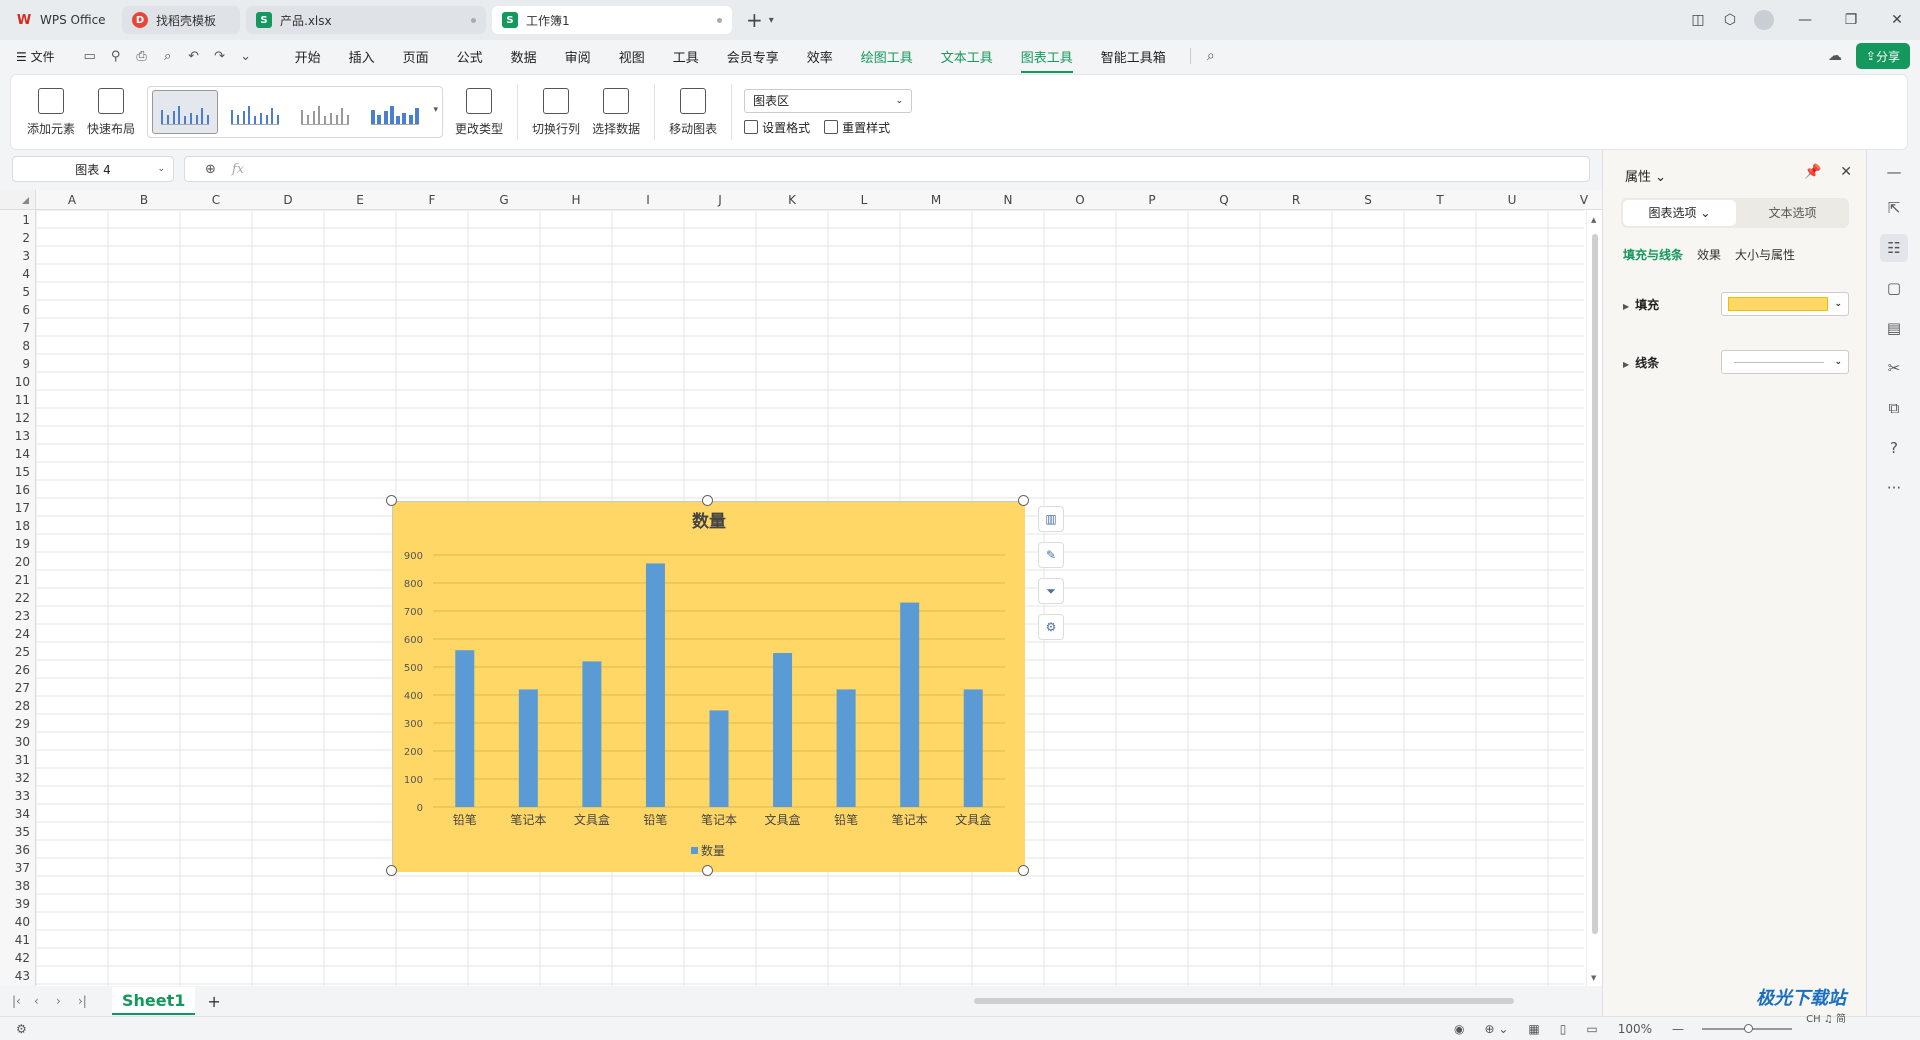  I want to click on fx-icon: fx, so click(238, 169).